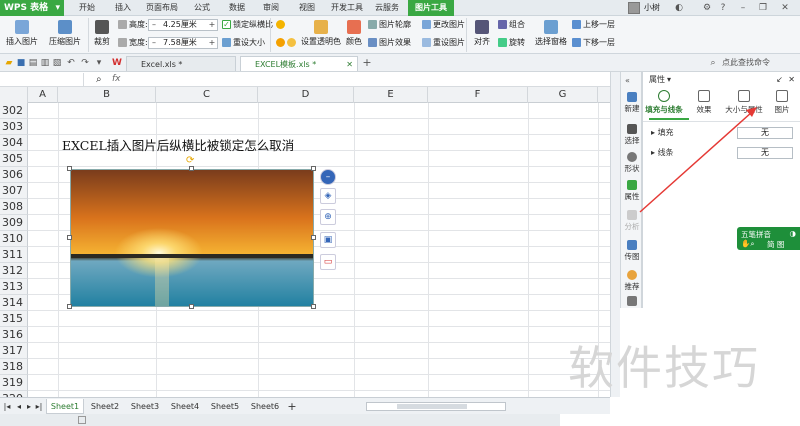 The image size is (800, 426). What do you see at coordinates (664, 368) in the screenshot?
I see `watermark: 软件技巧` at bounding box center [664, 368].